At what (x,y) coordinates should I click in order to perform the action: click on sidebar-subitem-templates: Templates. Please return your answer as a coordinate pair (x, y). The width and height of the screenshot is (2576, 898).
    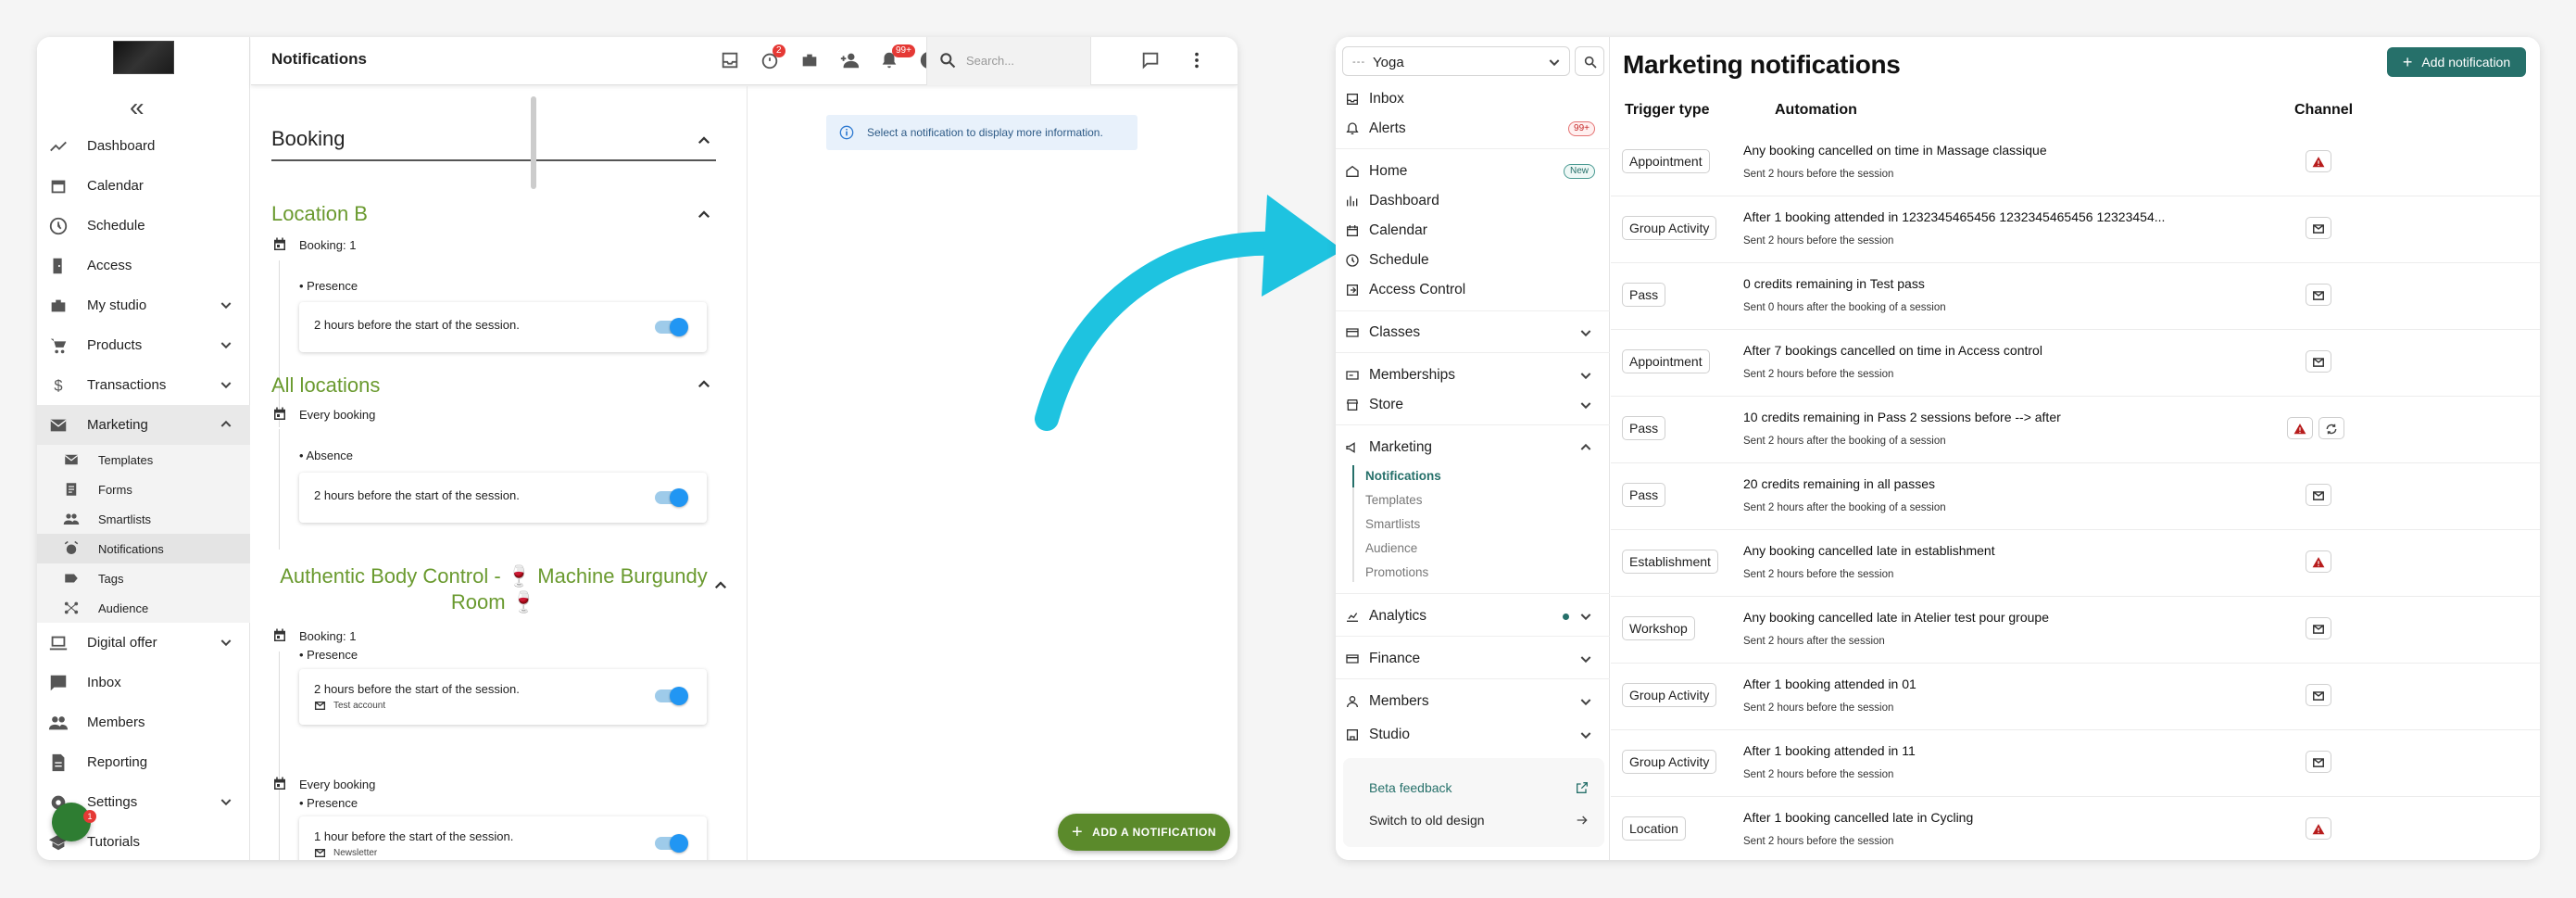
    Looking at the image, I should click on (143, 459).